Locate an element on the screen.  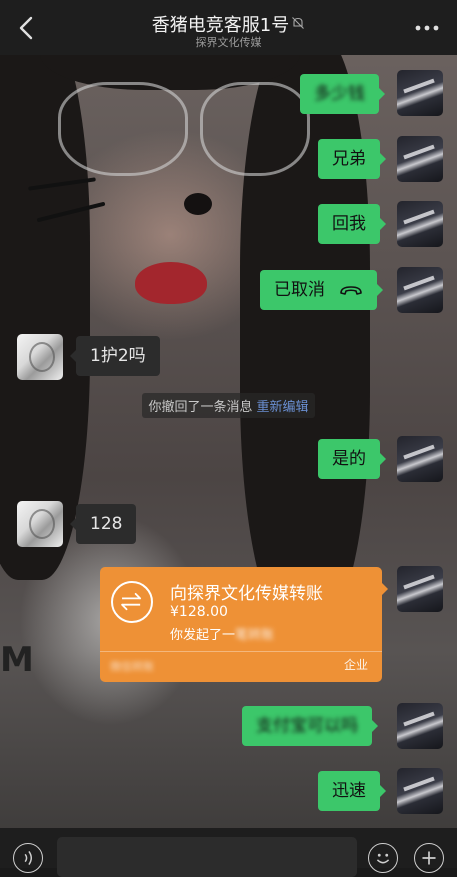
transfer-footer-label: 微信转账 is located at coordinates (132, 666).